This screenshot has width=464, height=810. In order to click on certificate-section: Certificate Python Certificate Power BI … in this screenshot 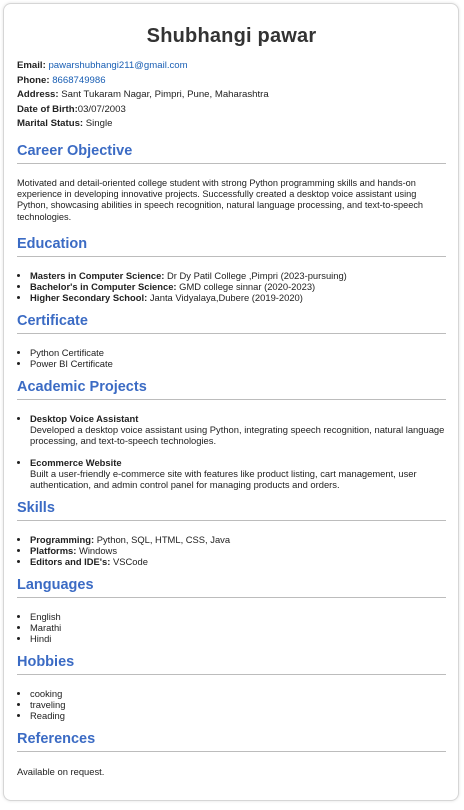, I will do `click(231, 340)`.